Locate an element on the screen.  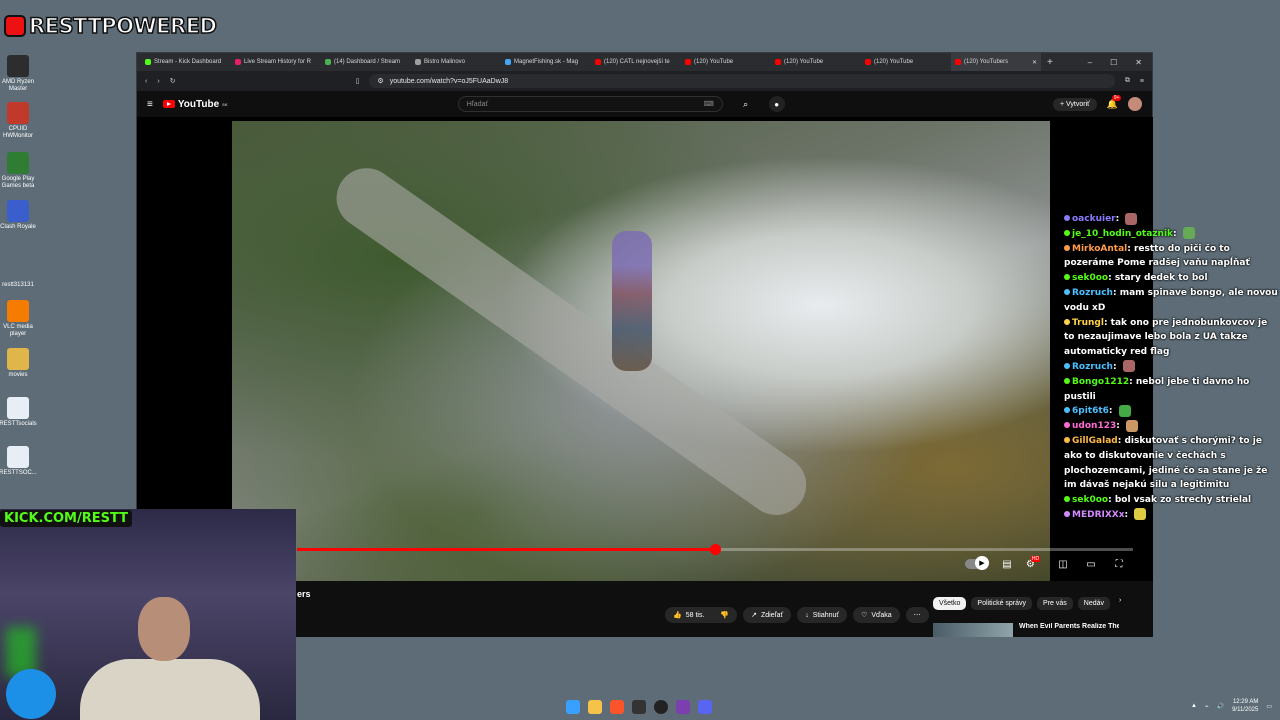
chip-all: Všetko is located at coordinates (950, 603).